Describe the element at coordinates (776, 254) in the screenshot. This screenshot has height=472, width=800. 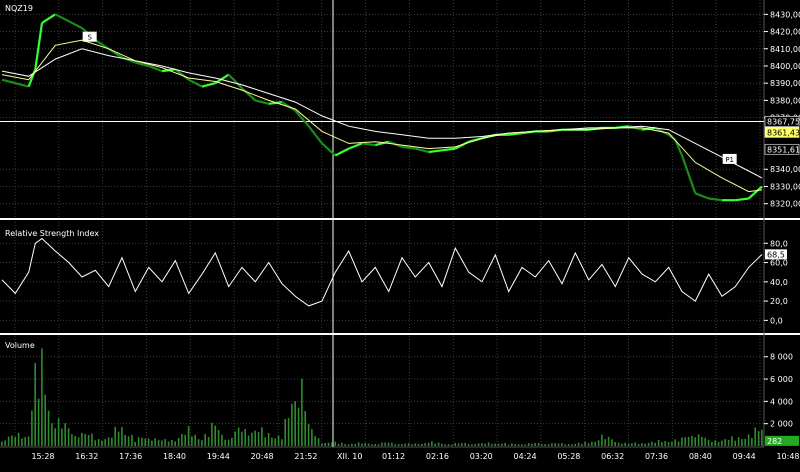
I see `rsi-value-tag: 68,5` at that location.